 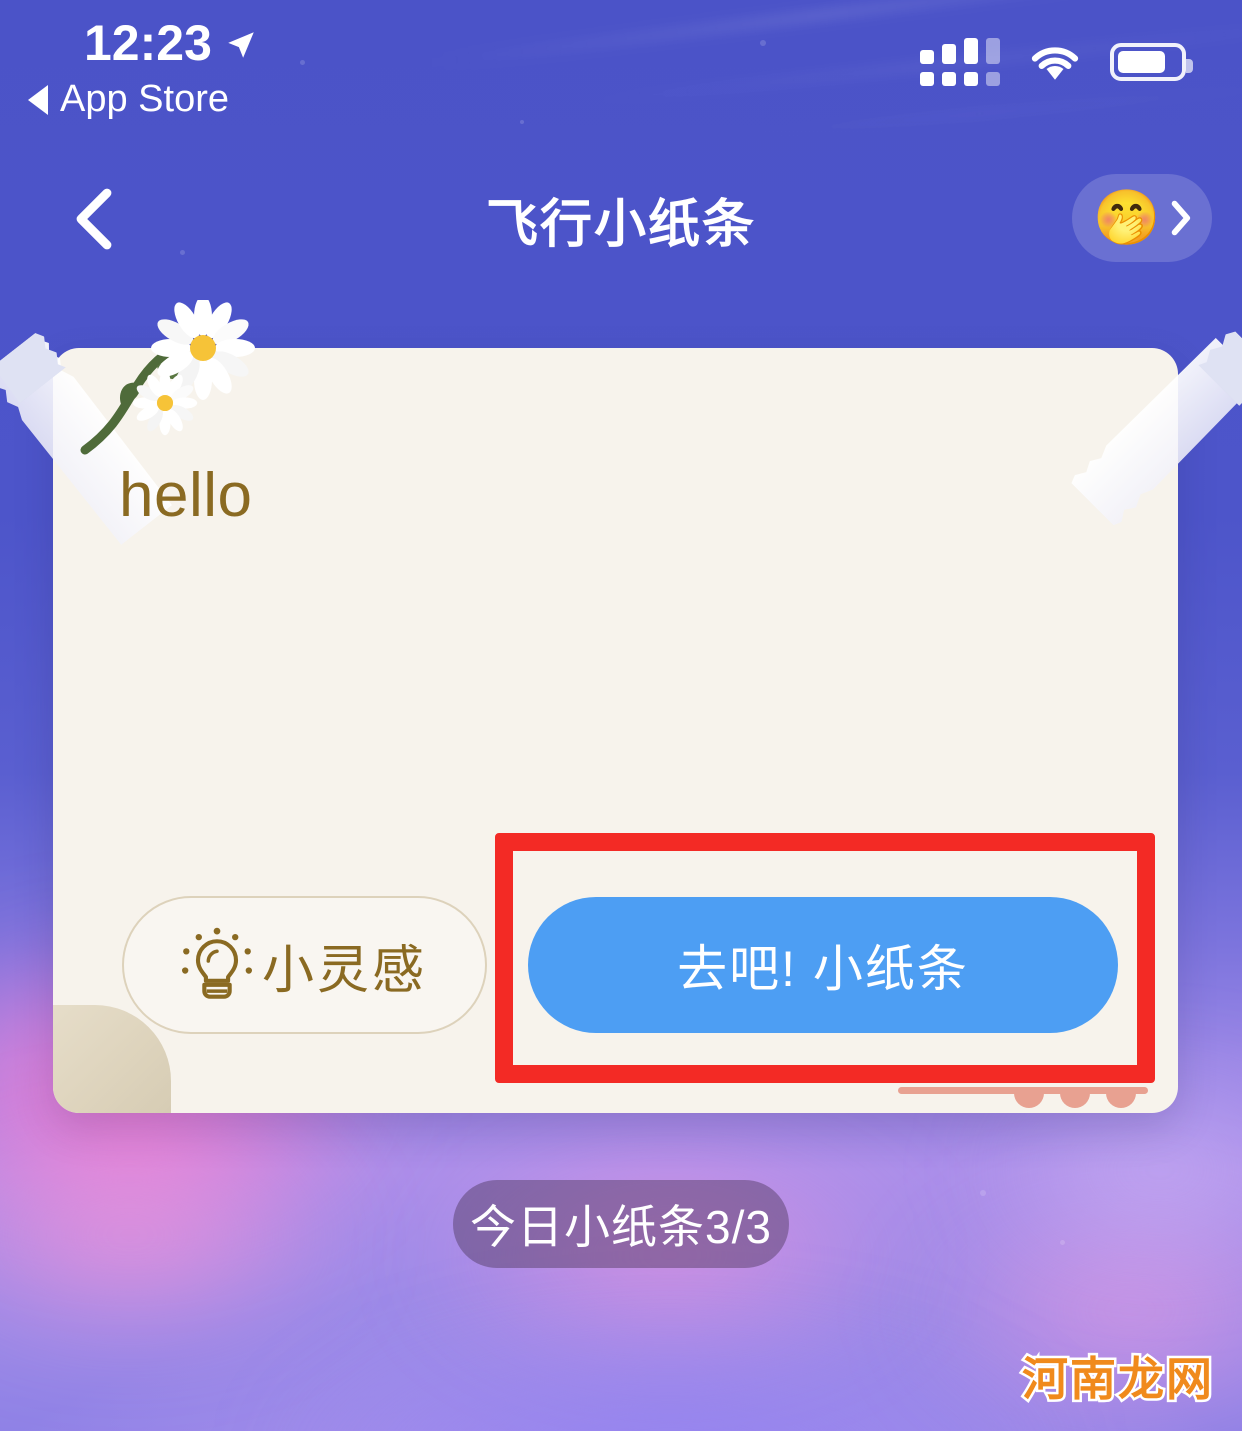 What do you see at coordinates (167, 377) in the screenshot?
I see `daisy-flower-icon` at bounding box center [167, 377].